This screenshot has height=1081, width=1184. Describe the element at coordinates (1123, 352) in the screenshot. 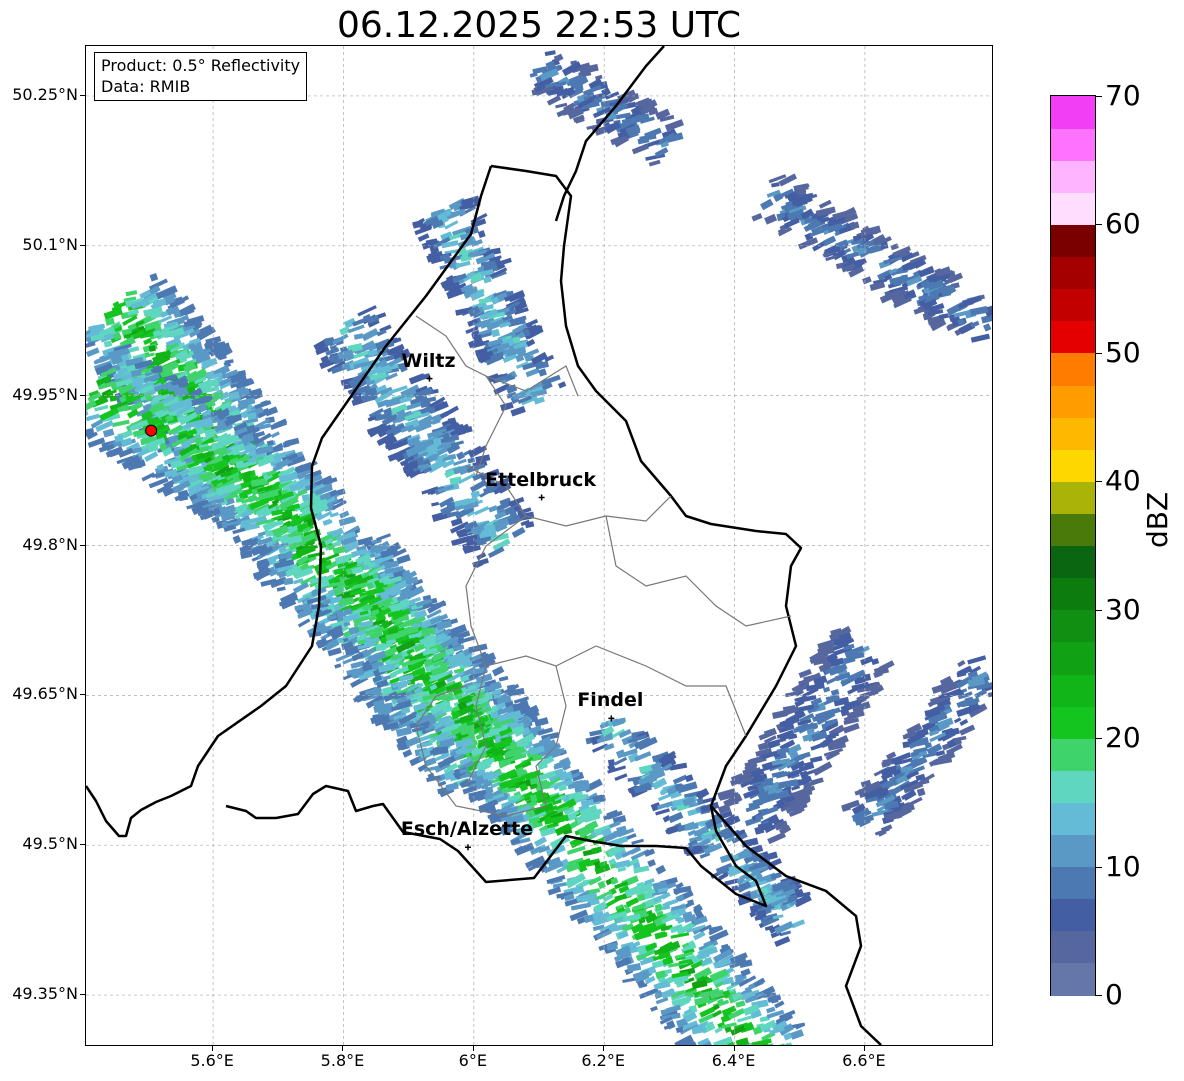

I see `colorbar-tick-label: 50` at that location.